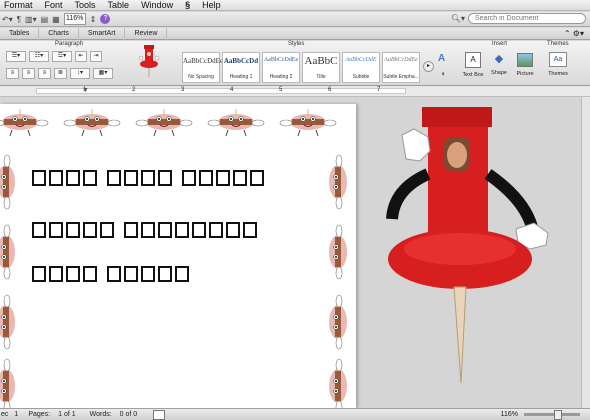 This screenshot has height=420, width=590. What do you see at coordinates (28, 73) in the screenshot?
I see `align-center-icon: ≡` at bounding box center [28, 73].